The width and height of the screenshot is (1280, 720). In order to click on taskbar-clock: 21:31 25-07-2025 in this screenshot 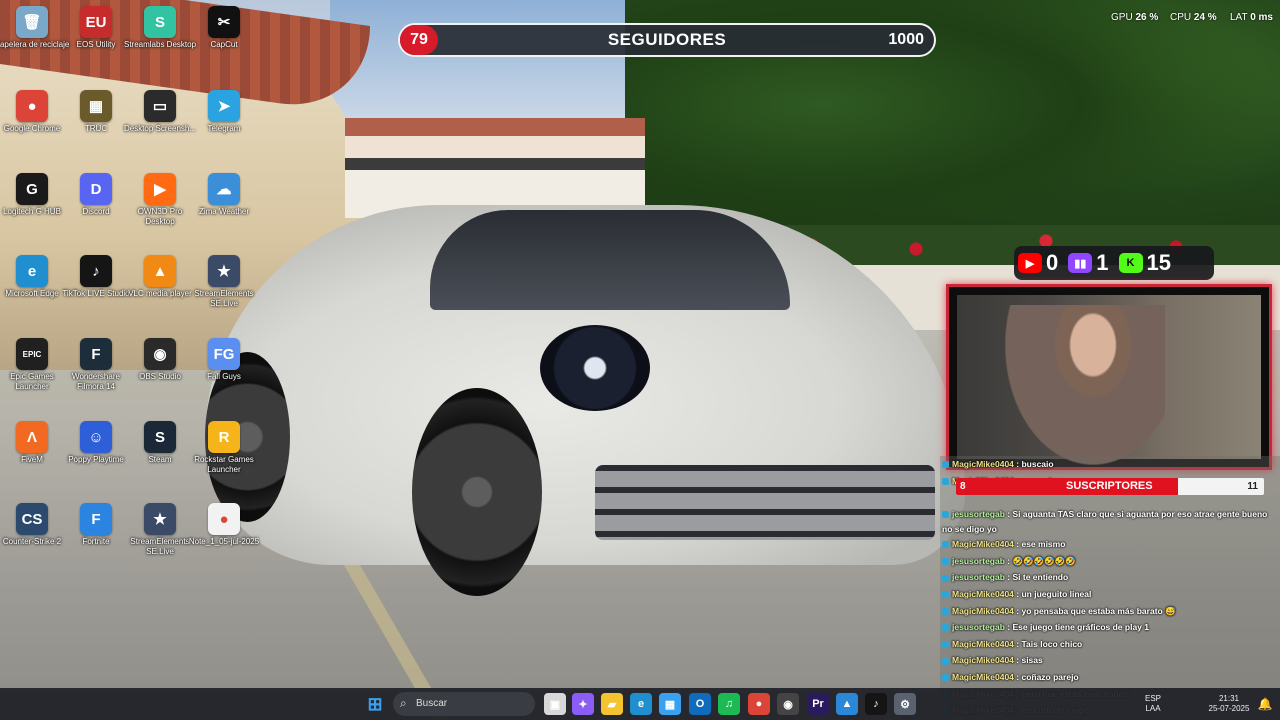, I will do `click(1229, 704)`.